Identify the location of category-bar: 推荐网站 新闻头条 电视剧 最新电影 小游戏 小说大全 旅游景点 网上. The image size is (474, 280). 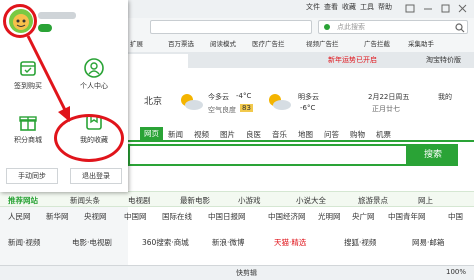
(237, 199).